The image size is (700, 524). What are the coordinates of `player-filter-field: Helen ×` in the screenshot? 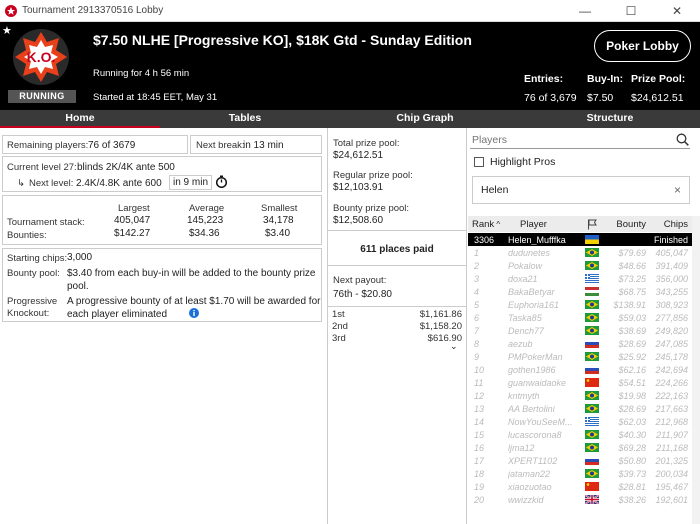 It's located at (581, 190).